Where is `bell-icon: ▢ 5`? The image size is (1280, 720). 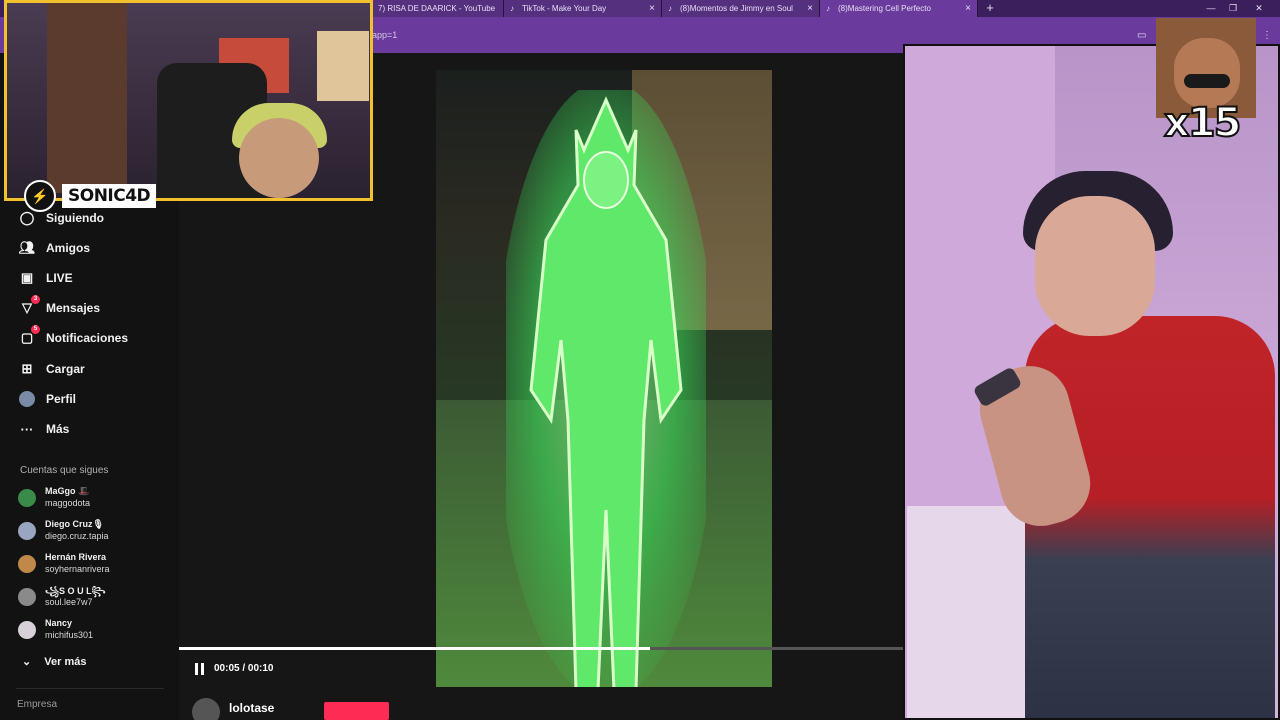
bell-icon: ▢ 5 is located at coordinates (29, 336).